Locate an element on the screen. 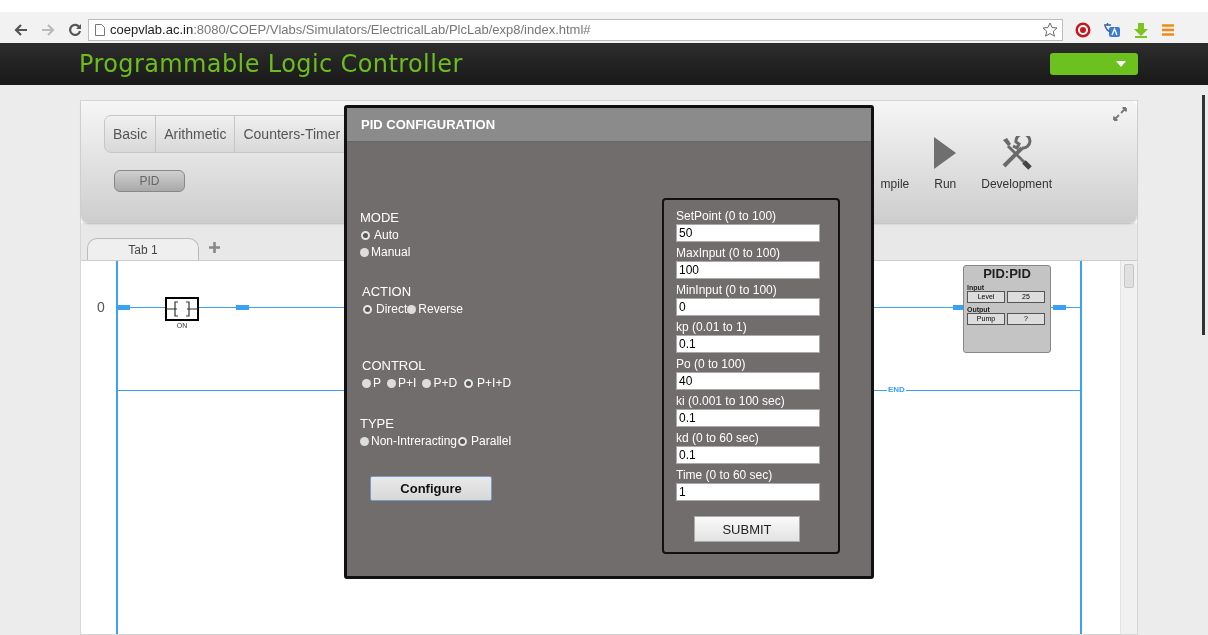 The height and width of the screenshot is (635, 1208). menu-icon is located at coordinates (1168, 29).